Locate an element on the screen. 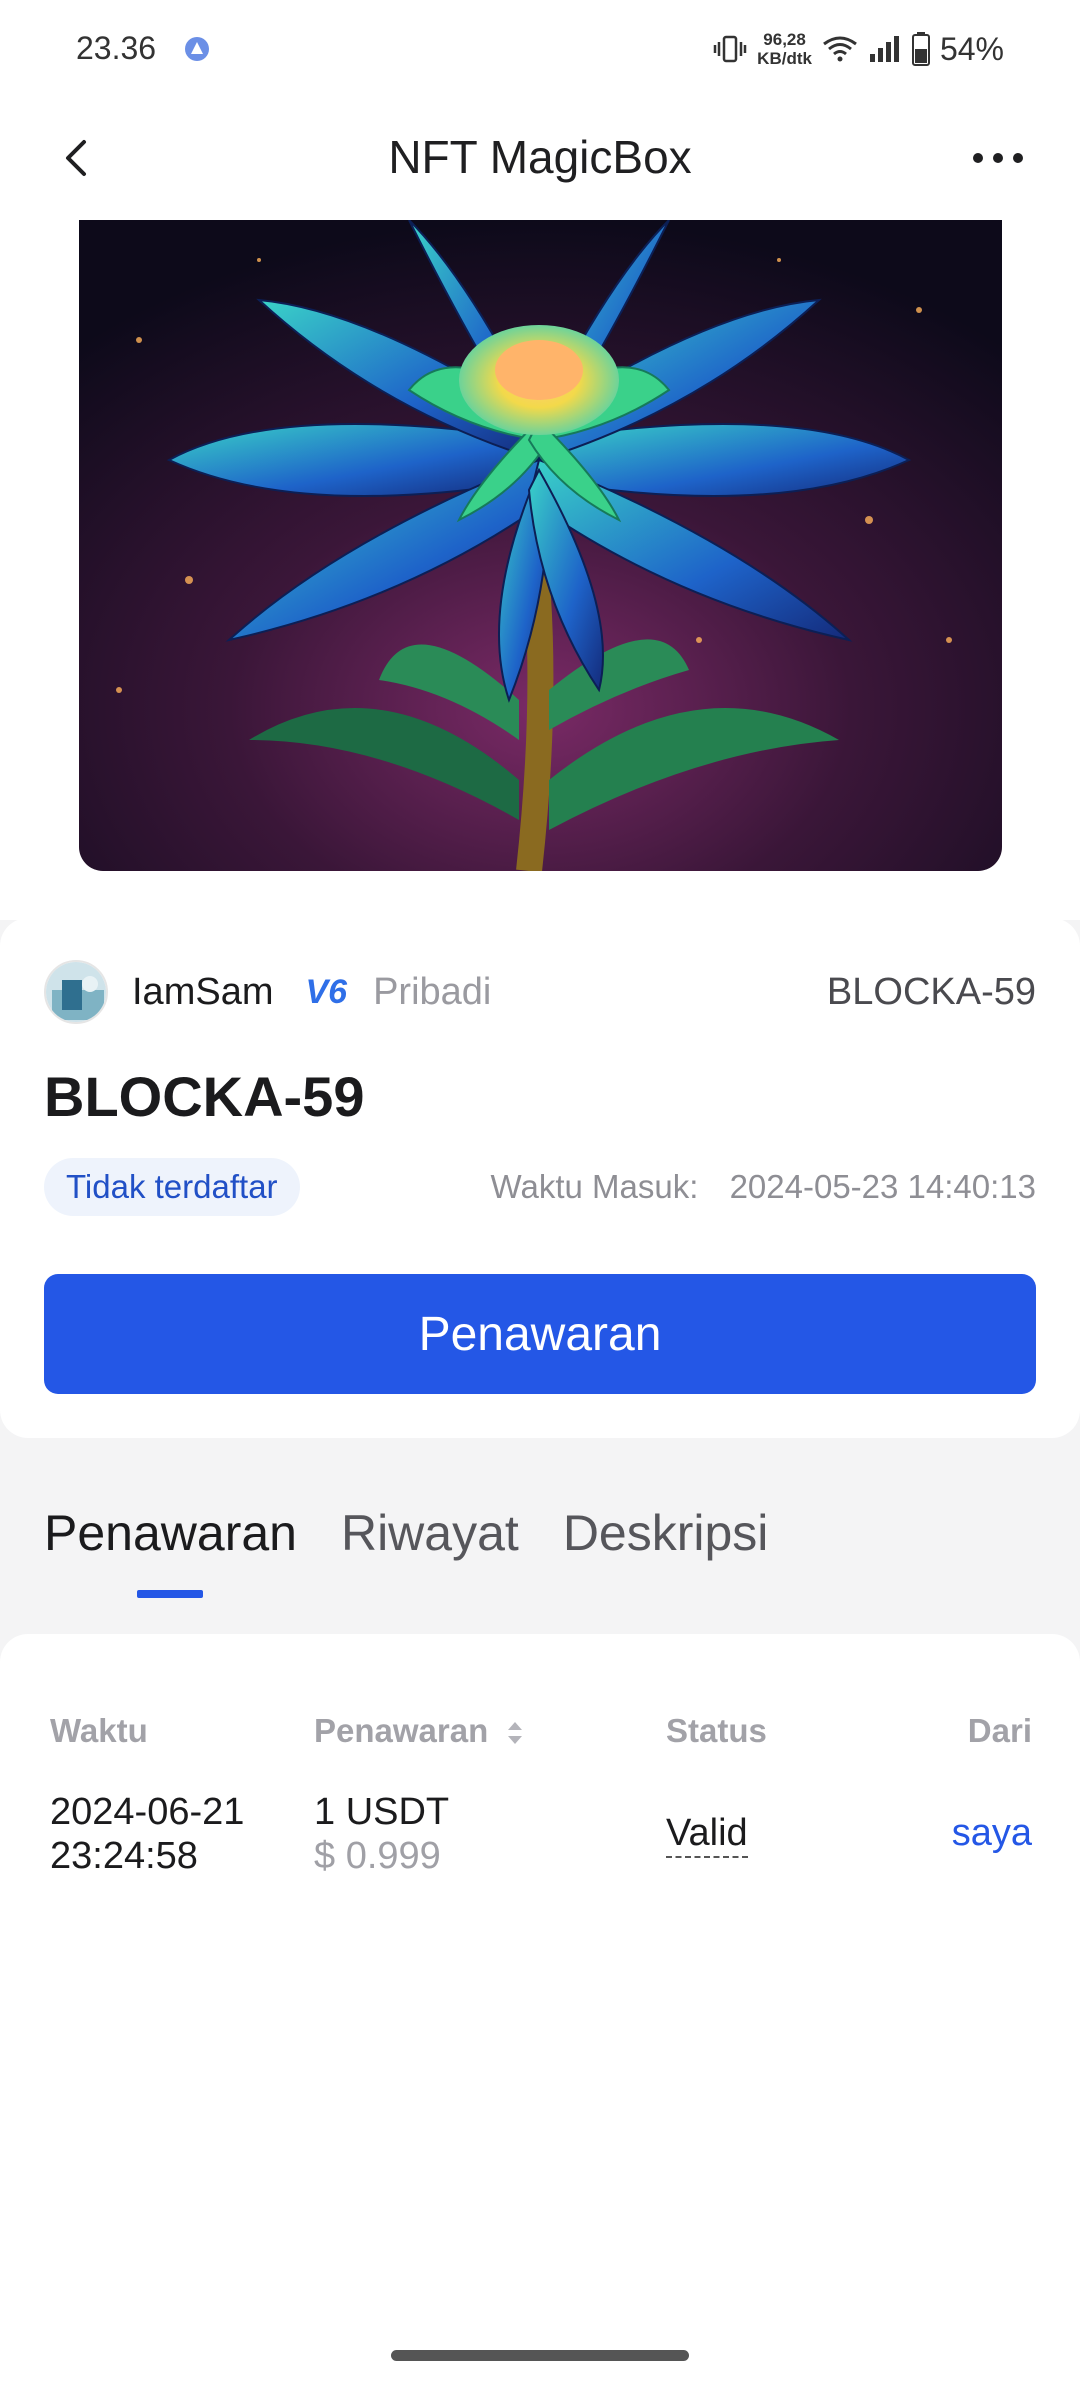 Image resolution: width=1080 pixels, height=2388 pixels. tab-label: Penawaran is located at coordinates (170, 1533).